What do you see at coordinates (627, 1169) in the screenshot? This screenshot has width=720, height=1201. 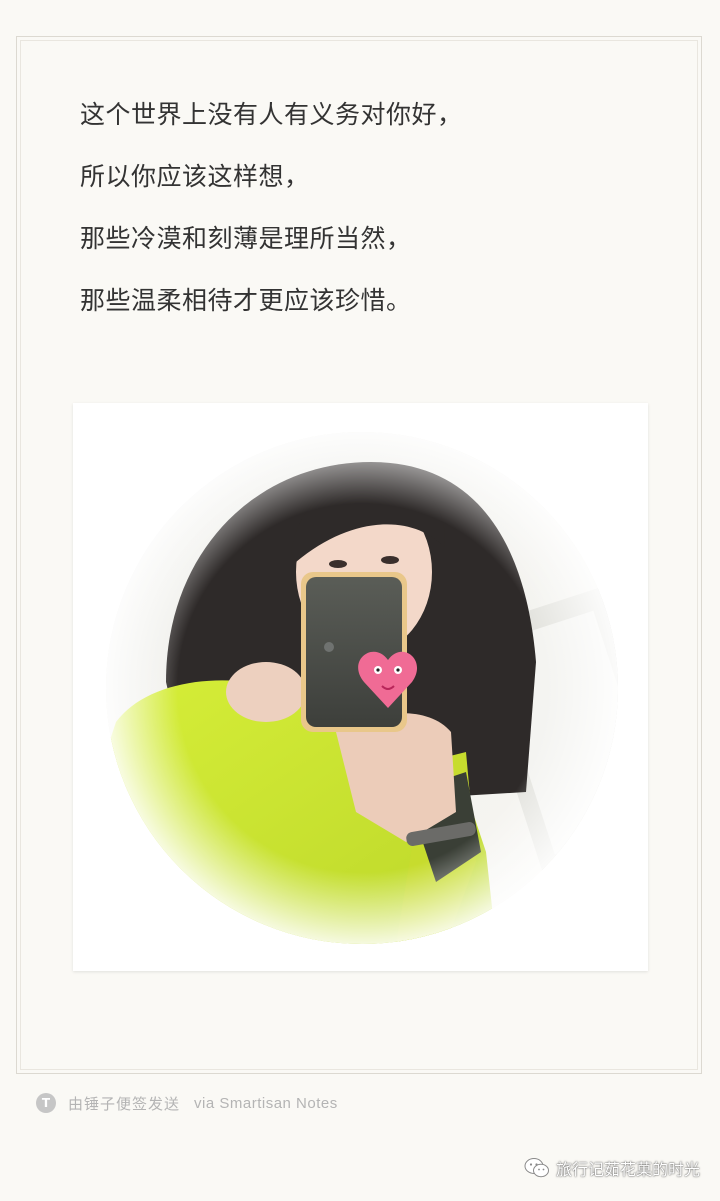 I see `watermark-text: 旅行记茹花菓的时光` at bounding box center [627, 1169].